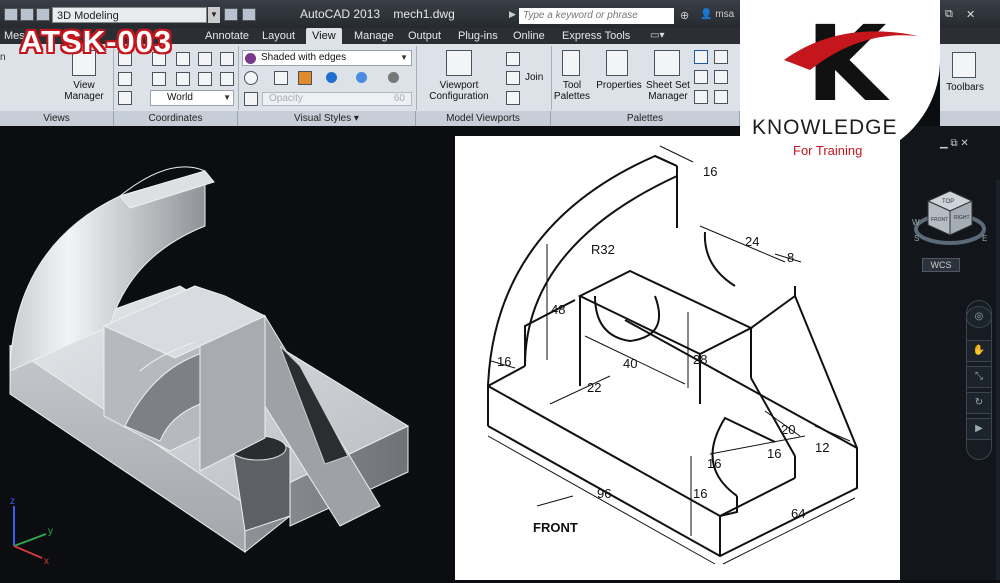  Describe the element at coordinates (596, 16) in the screenshot. I see `search-input: Type a keyword or phrase` at that location.